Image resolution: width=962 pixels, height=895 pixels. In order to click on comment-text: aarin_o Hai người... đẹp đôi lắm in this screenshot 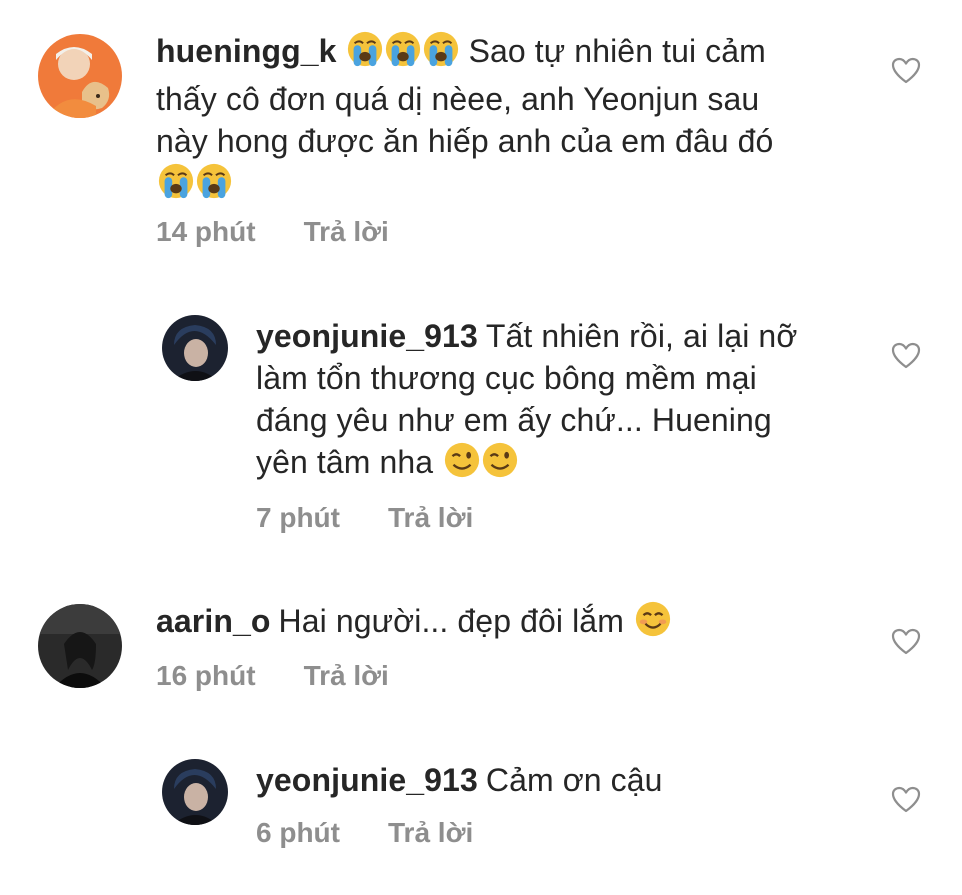, I will do `click(526, 624)`.